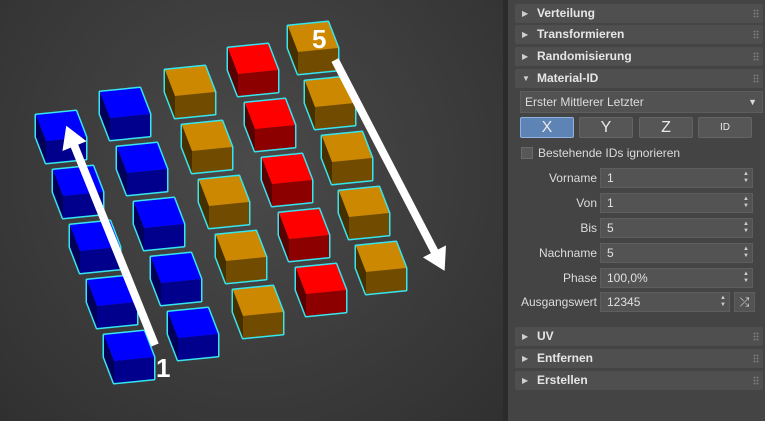 This screenshot has height=421, width=765. I want to click on end-index-label: 5, so click(319, 39).